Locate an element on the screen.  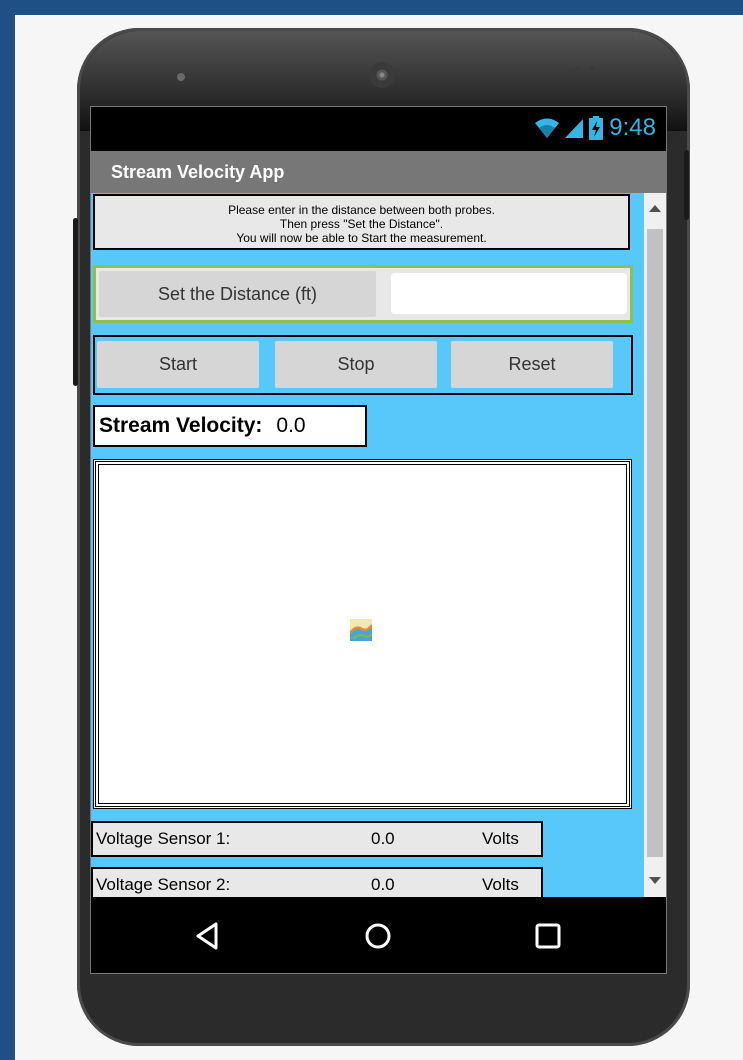
reset-button: Reset is located at coordinates (532, 364).